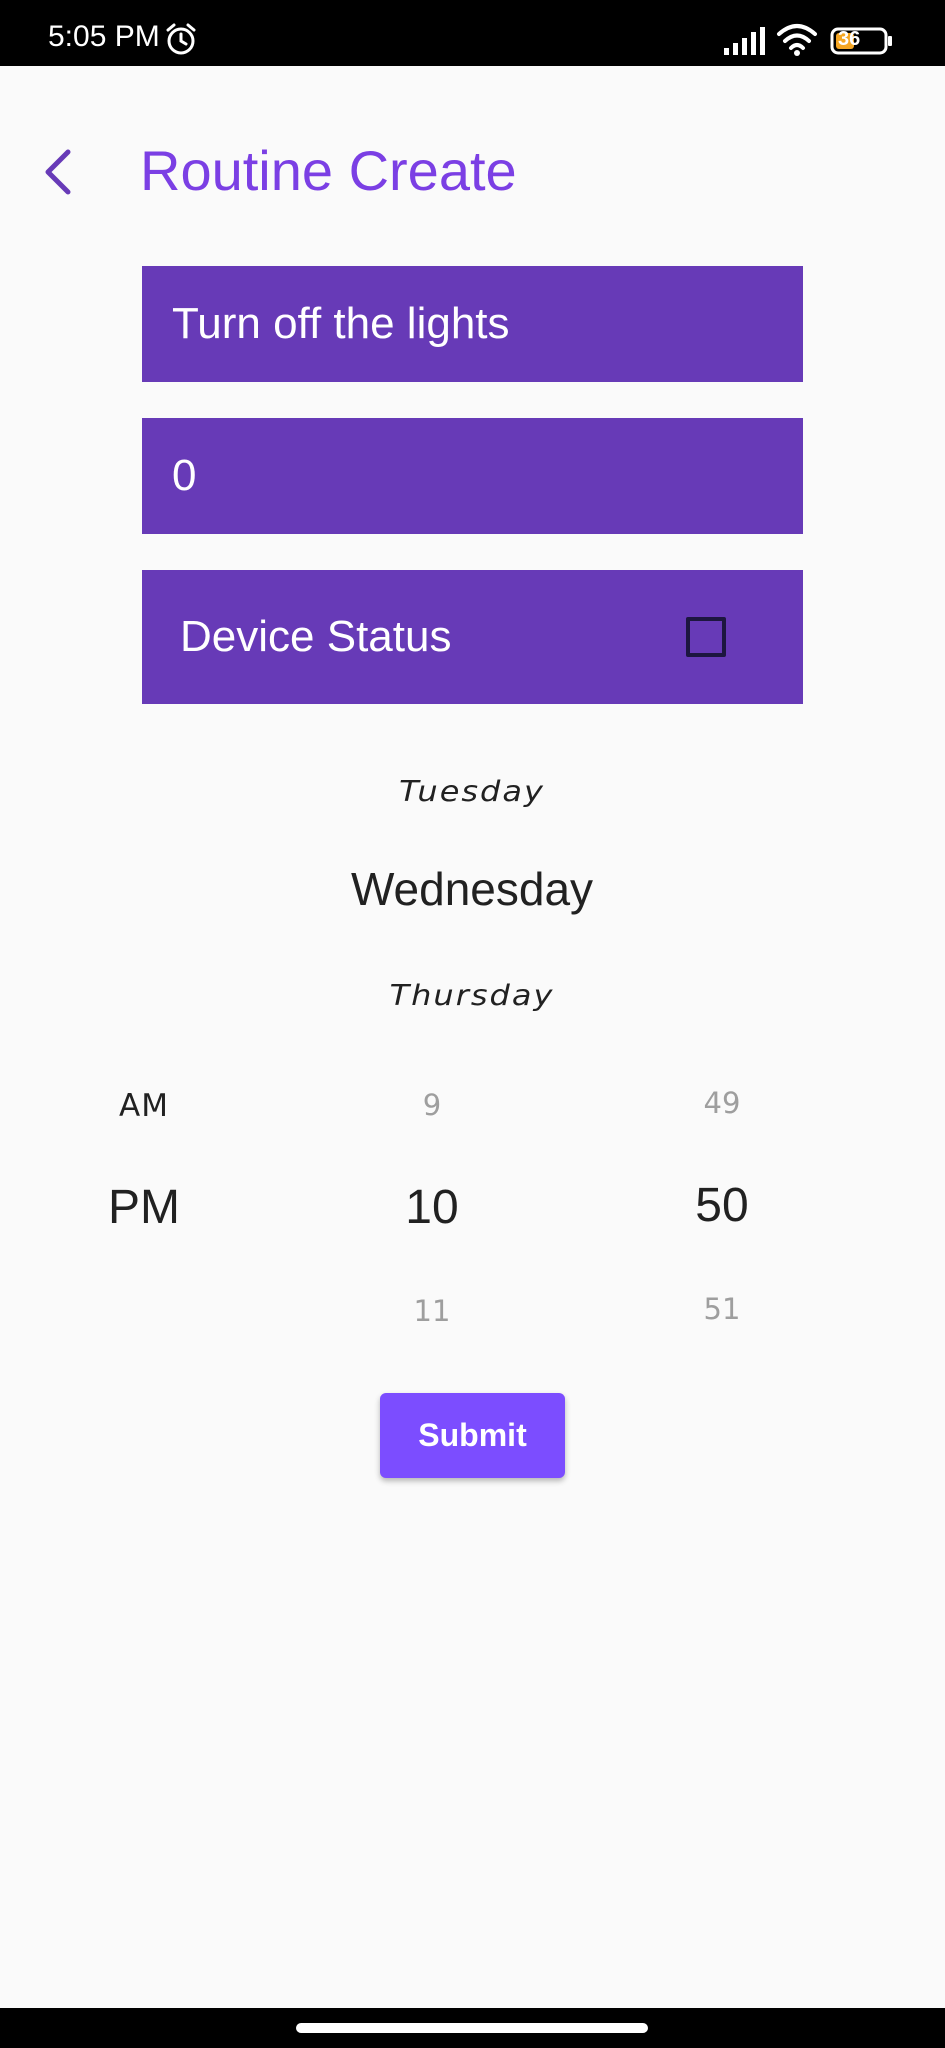 The image size is (945, 2048). What do you see at coordinates (316, 636) in the screenshot?
I see `device-status-label: Device Status` at bounding box center [316, 636].